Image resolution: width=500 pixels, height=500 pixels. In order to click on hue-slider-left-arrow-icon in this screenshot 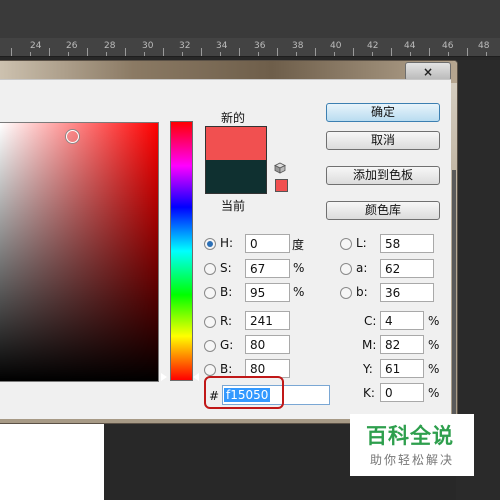, I will do `click(164, 377)`.